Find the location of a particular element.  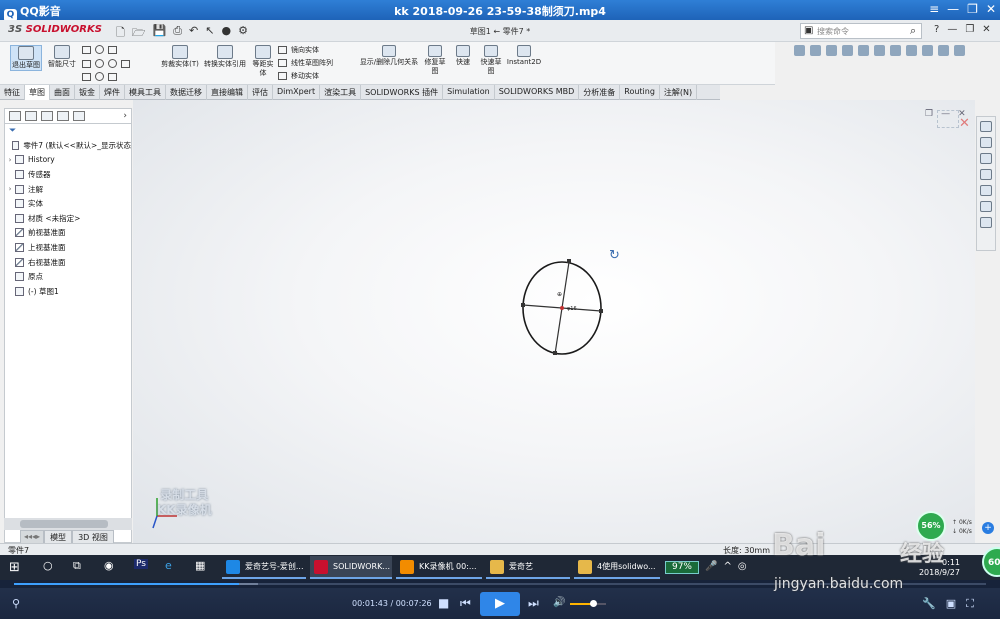

close-view-icon: ✕ is located at coordinates (962, 114).